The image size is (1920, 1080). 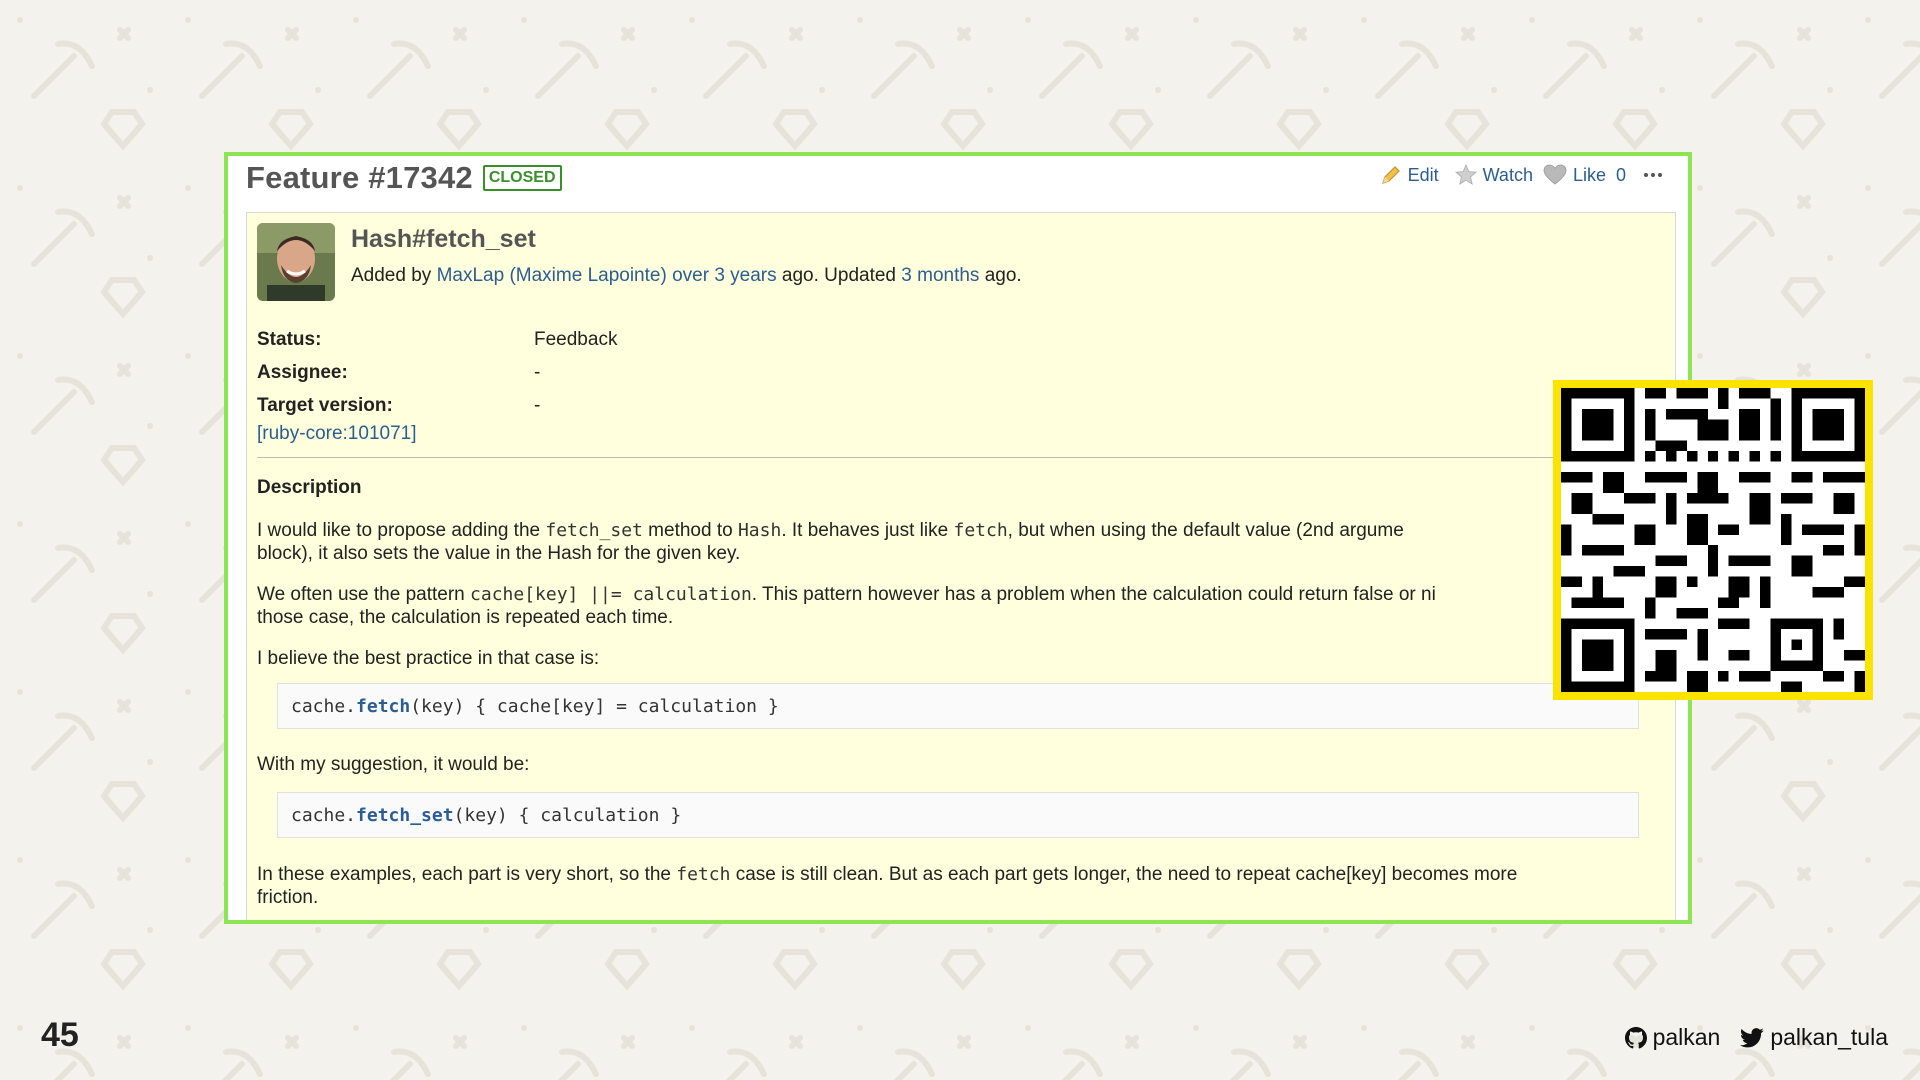 I want to click on issue-title: Feature #17342, so click(x=359, y=177).